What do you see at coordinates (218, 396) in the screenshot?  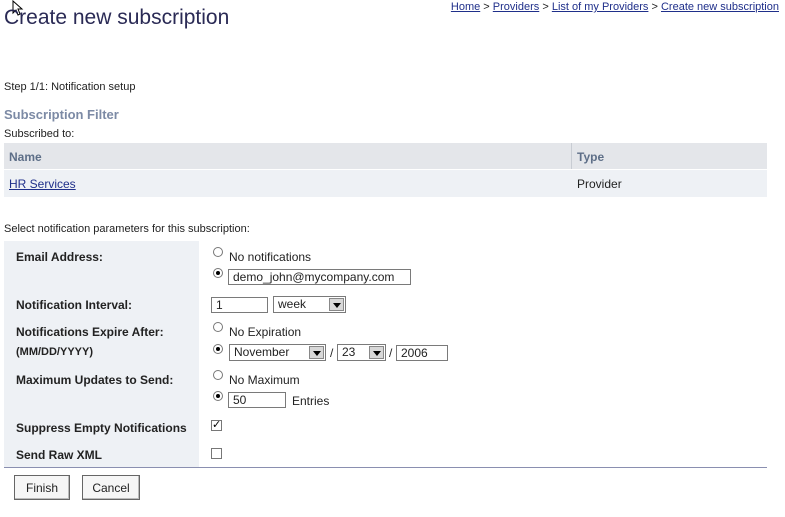 I see `max-count-radio` at bounding box center [218, 396].